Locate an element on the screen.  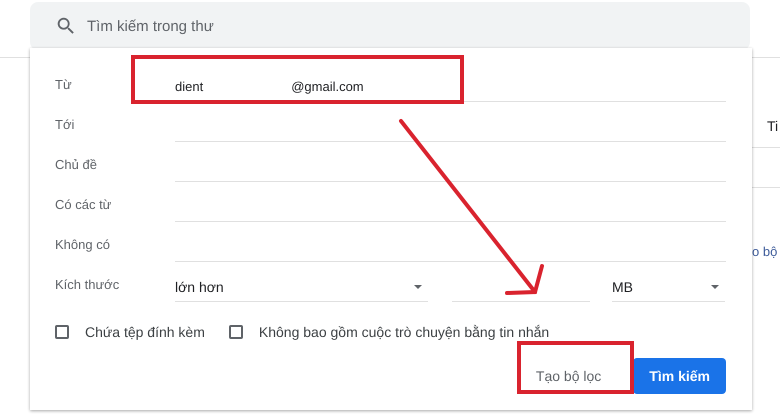
unit-dropdown: MB is located at coordinates (668, 287).